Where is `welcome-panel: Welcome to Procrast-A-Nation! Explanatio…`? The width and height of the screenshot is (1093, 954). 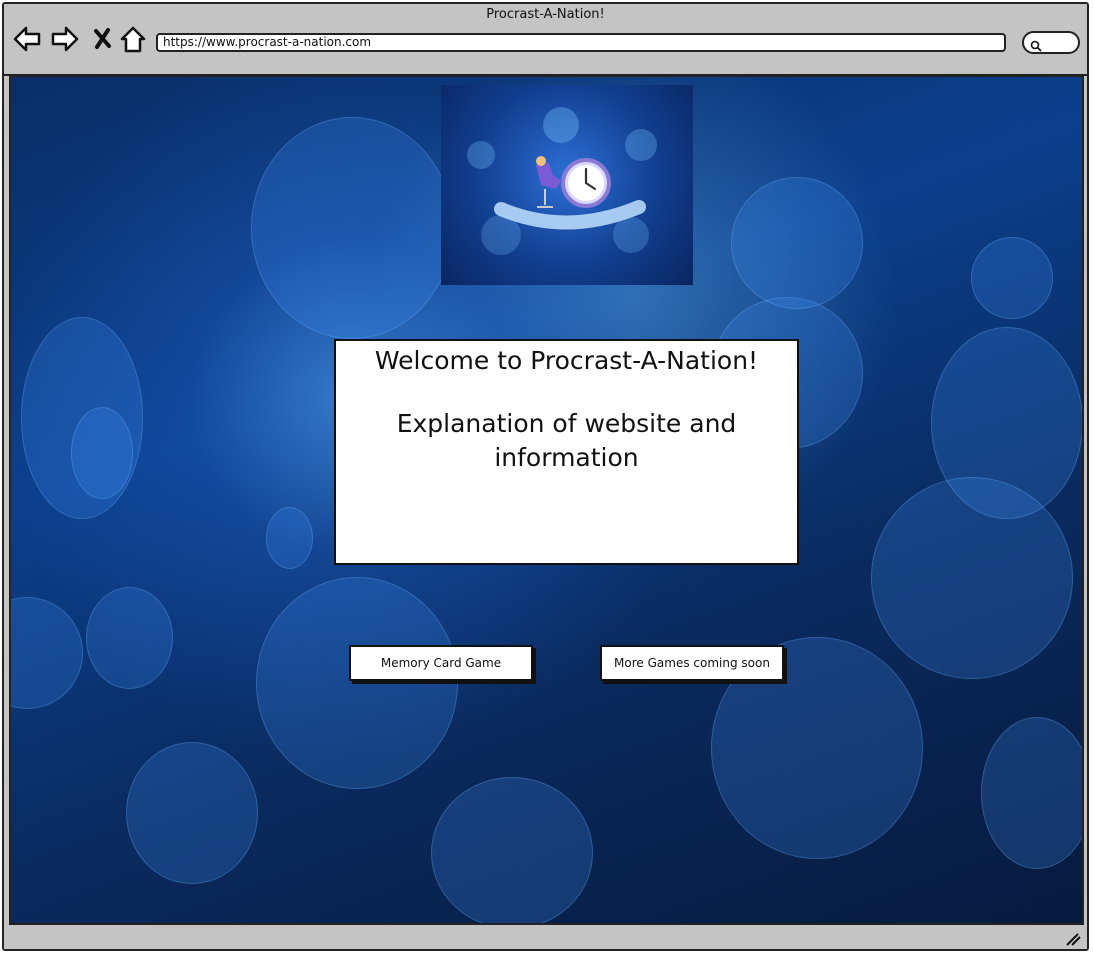
welcome-panel: Welcome to Procrast-A-Nation! Explanatio… is located at coordinates (566, 452).